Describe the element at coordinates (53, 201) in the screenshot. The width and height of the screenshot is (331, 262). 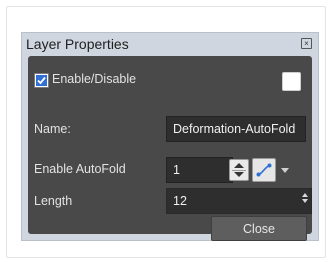
I see `length-label: Length` at that location.